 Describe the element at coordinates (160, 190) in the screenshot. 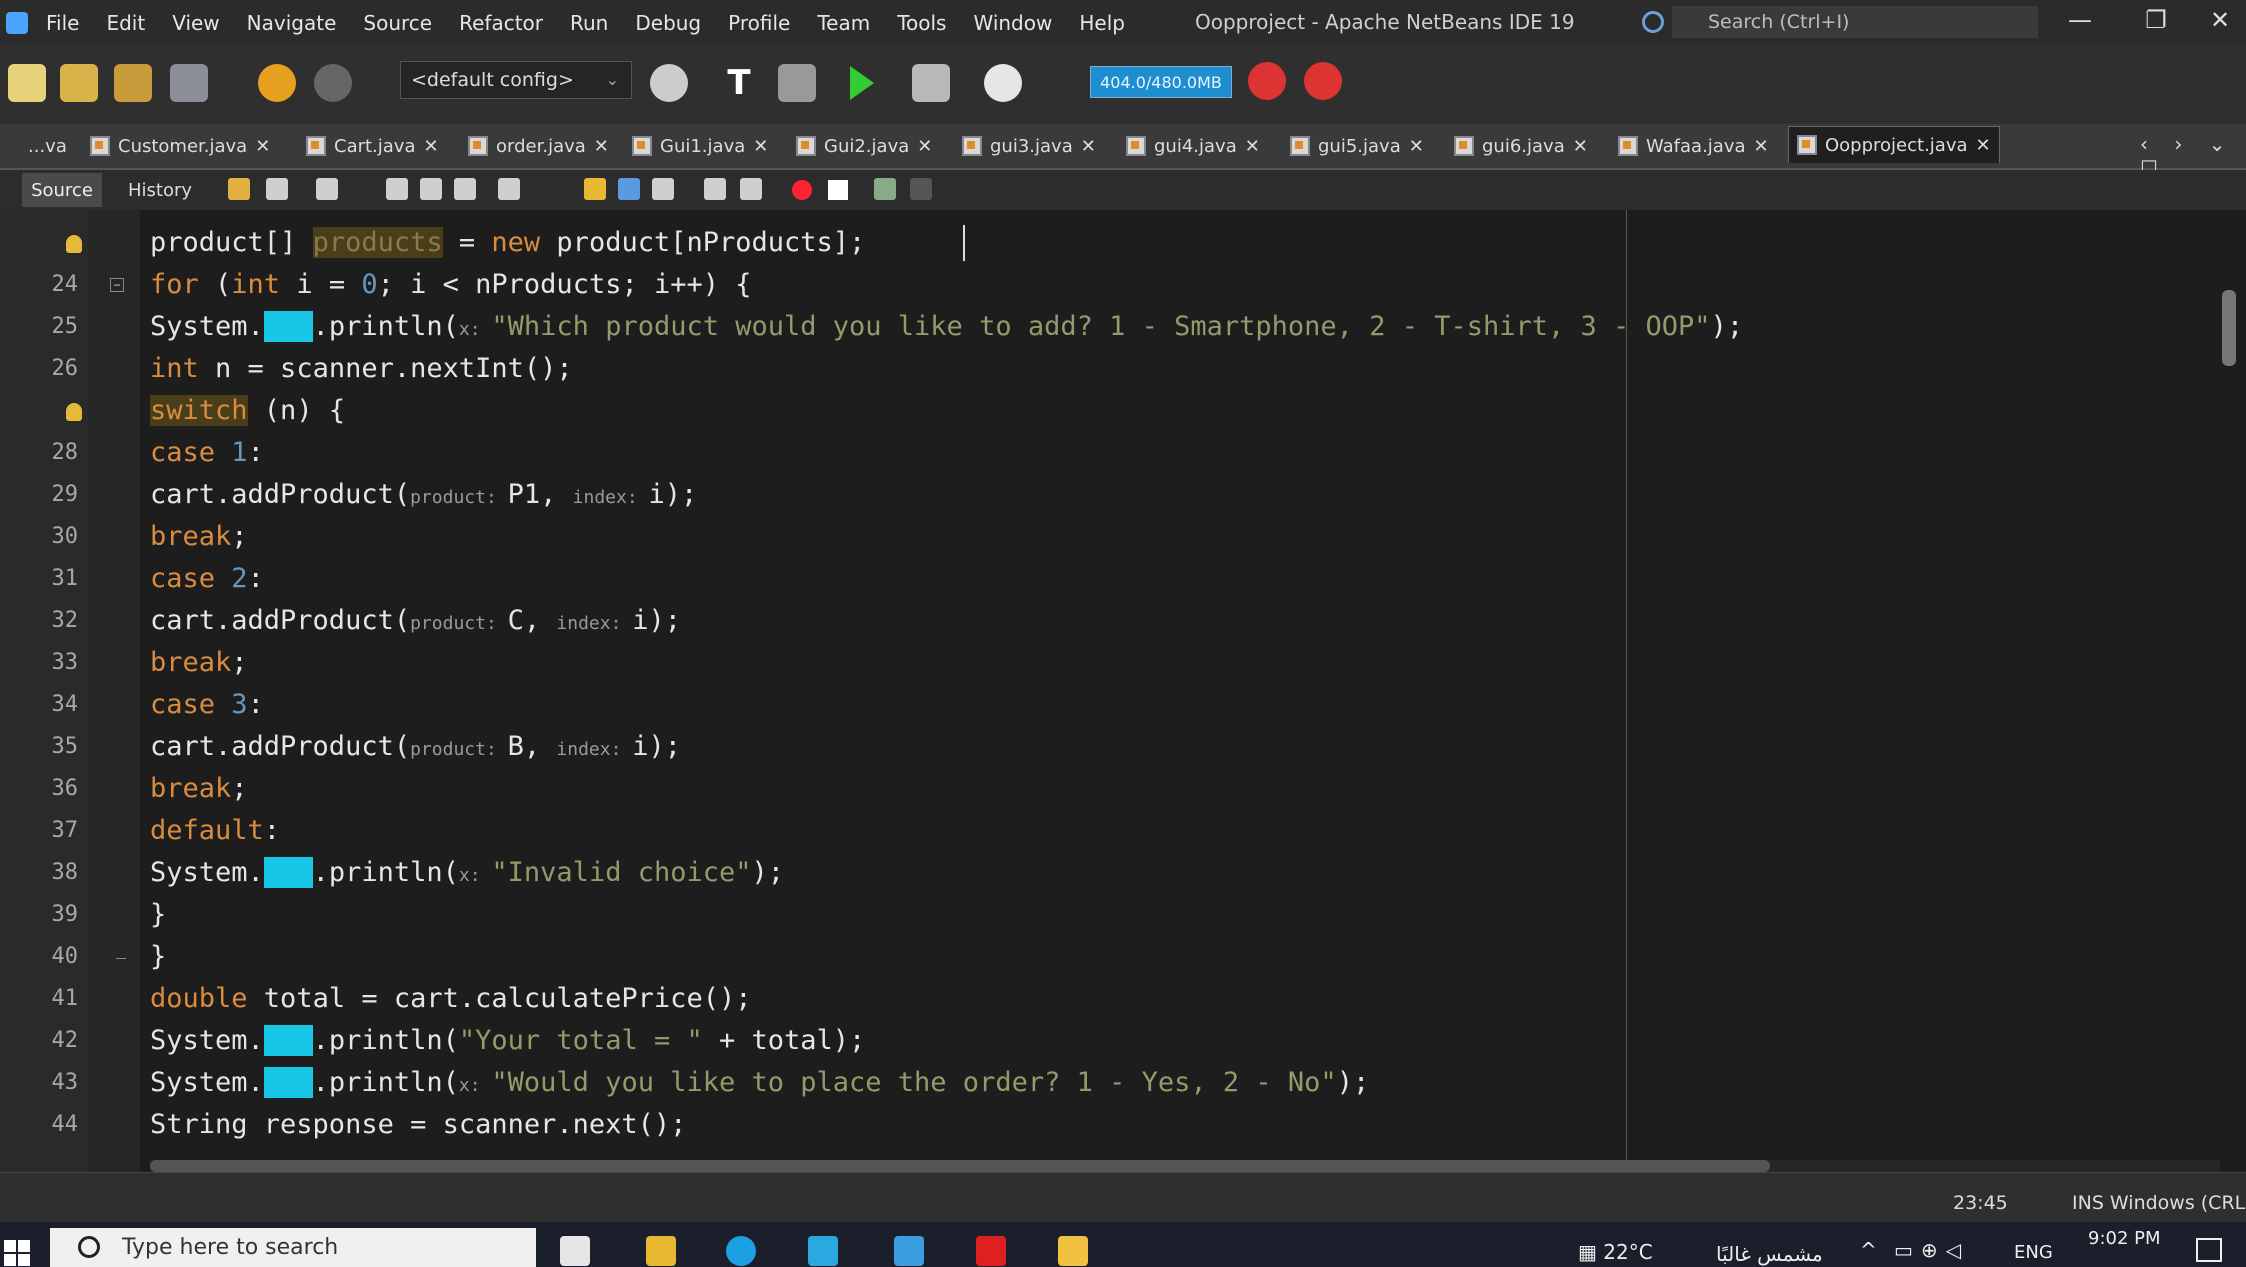

I see `history-view-button: History` at that location.